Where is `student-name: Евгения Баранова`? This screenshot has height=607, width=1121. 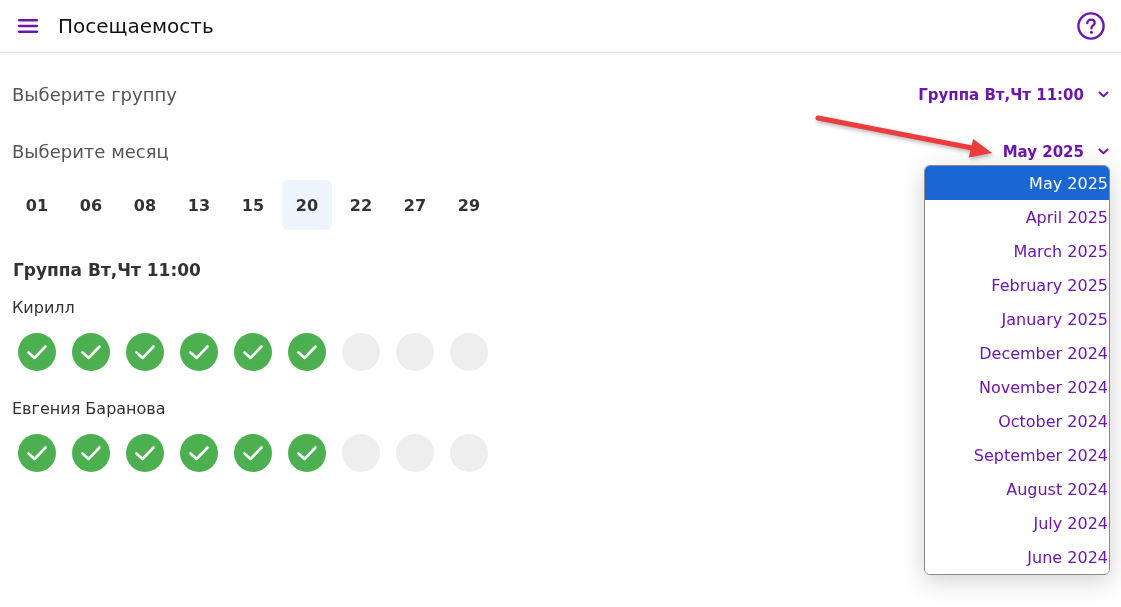
student-name: Евгения Баранова is located at coordinates (89, 409).